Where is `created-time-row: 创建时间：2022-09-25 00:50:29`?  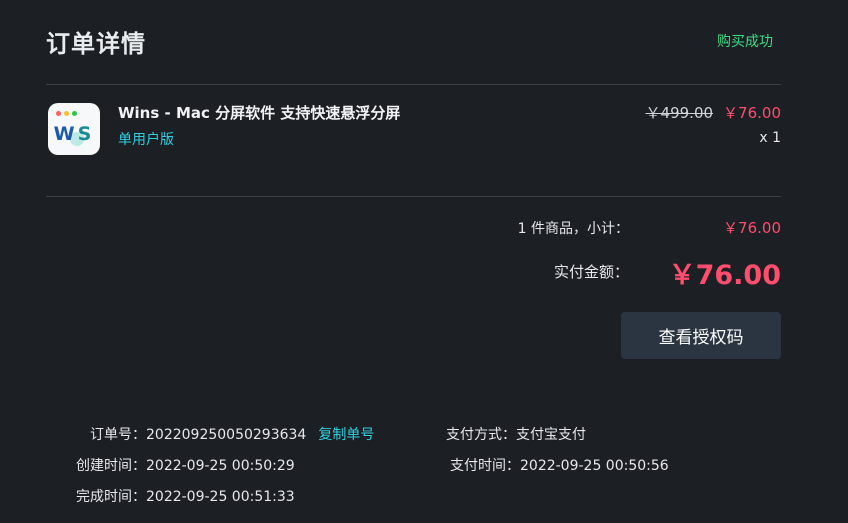
created-time-row: 创建时间：2022-09-25 00:50:29 is located at coordinates (185, 465).